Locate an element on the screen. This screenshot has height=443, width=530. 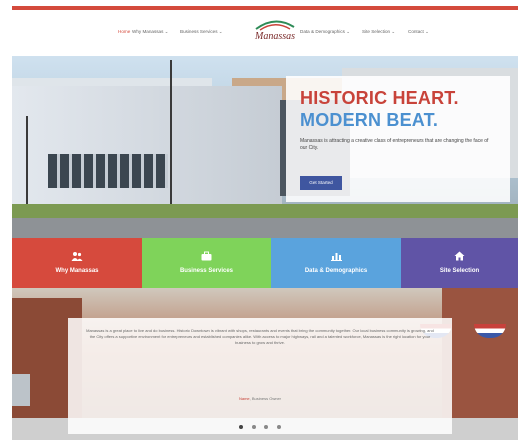
logo-wordmark: Manassas is located at coordinates (274, 36).